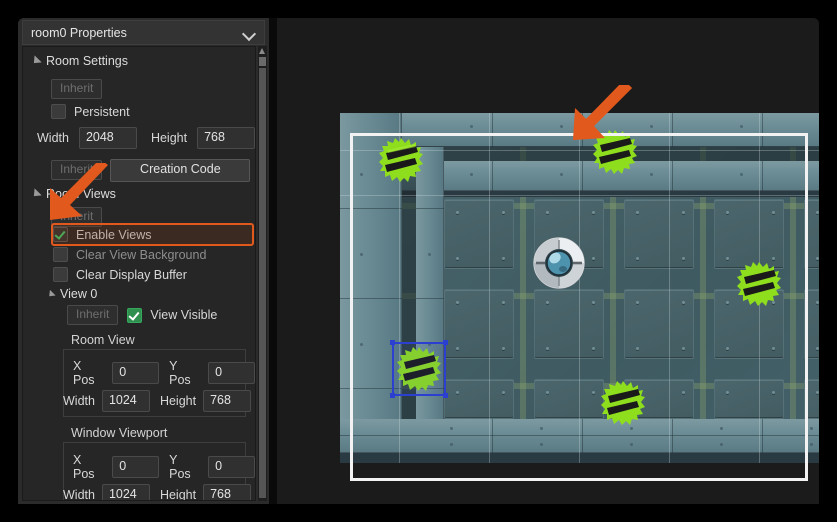 The height and width of the screenshot is (522, 837). I want to click on viewport-ypos-label: Y Pos, so click(180, 467).